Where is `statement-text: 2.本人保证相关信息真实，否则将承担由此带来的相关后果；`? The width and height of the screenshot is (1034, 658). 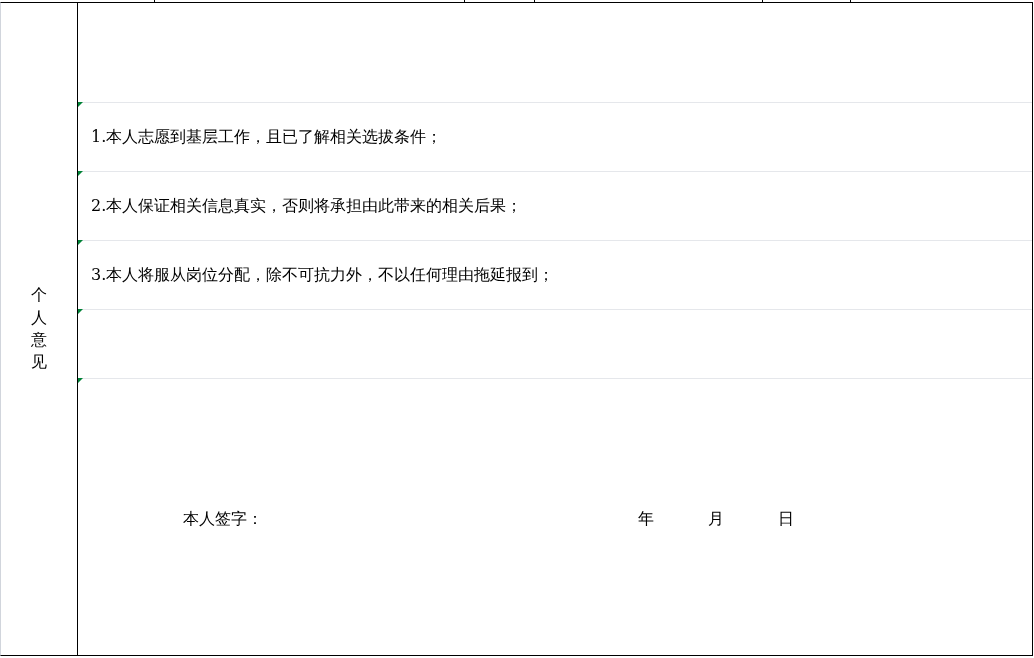
statement-text: 2.本人保证相关信息真实，否则将承担由此带来的相关后果； is located at coordinates (307, 206).